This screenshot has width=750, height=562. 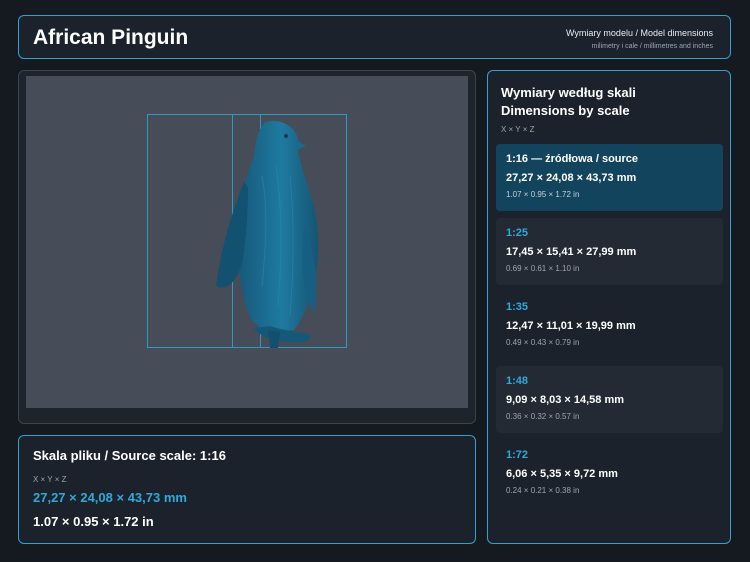 What do you see at coordinates (110, 497) in the screenshot?
I see `source-scale-mm: 27,27 × 24,08 × 43,73 mm` at bounding box center [110, 497].